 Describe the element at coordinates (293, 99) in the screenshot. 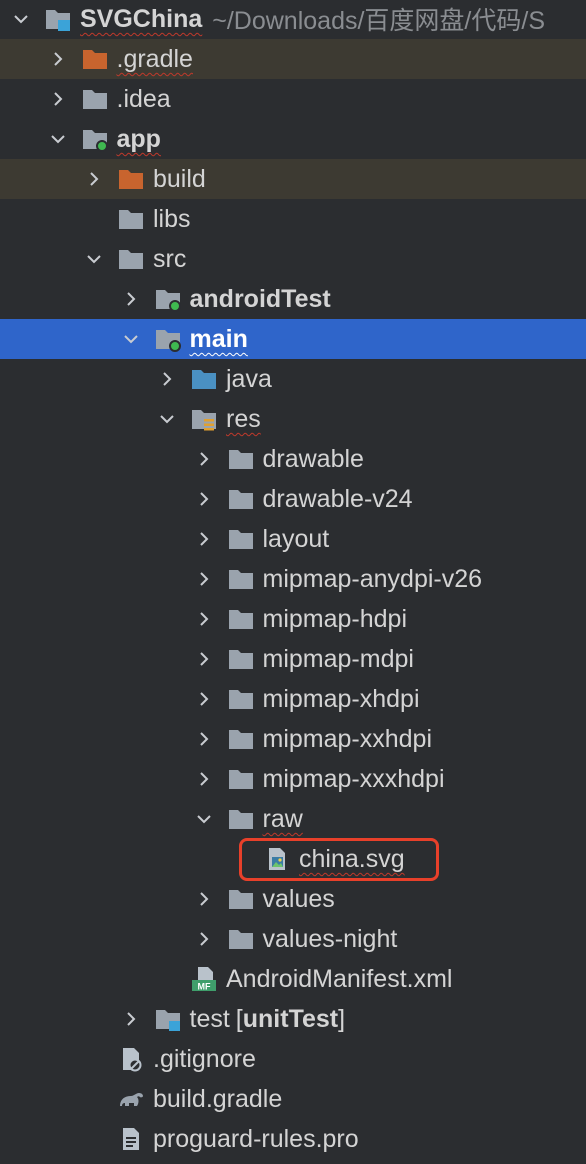

I see `tree-item-idea: .idea` at that location.